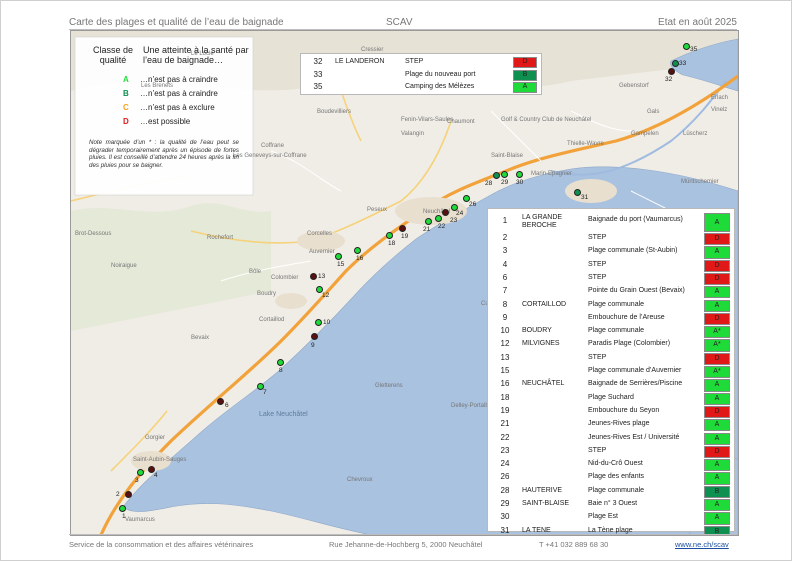 This screenshot has height=561, width=792. I want to click on map-place-label: Saint-Aubin-Sauges, so click(160, 460).